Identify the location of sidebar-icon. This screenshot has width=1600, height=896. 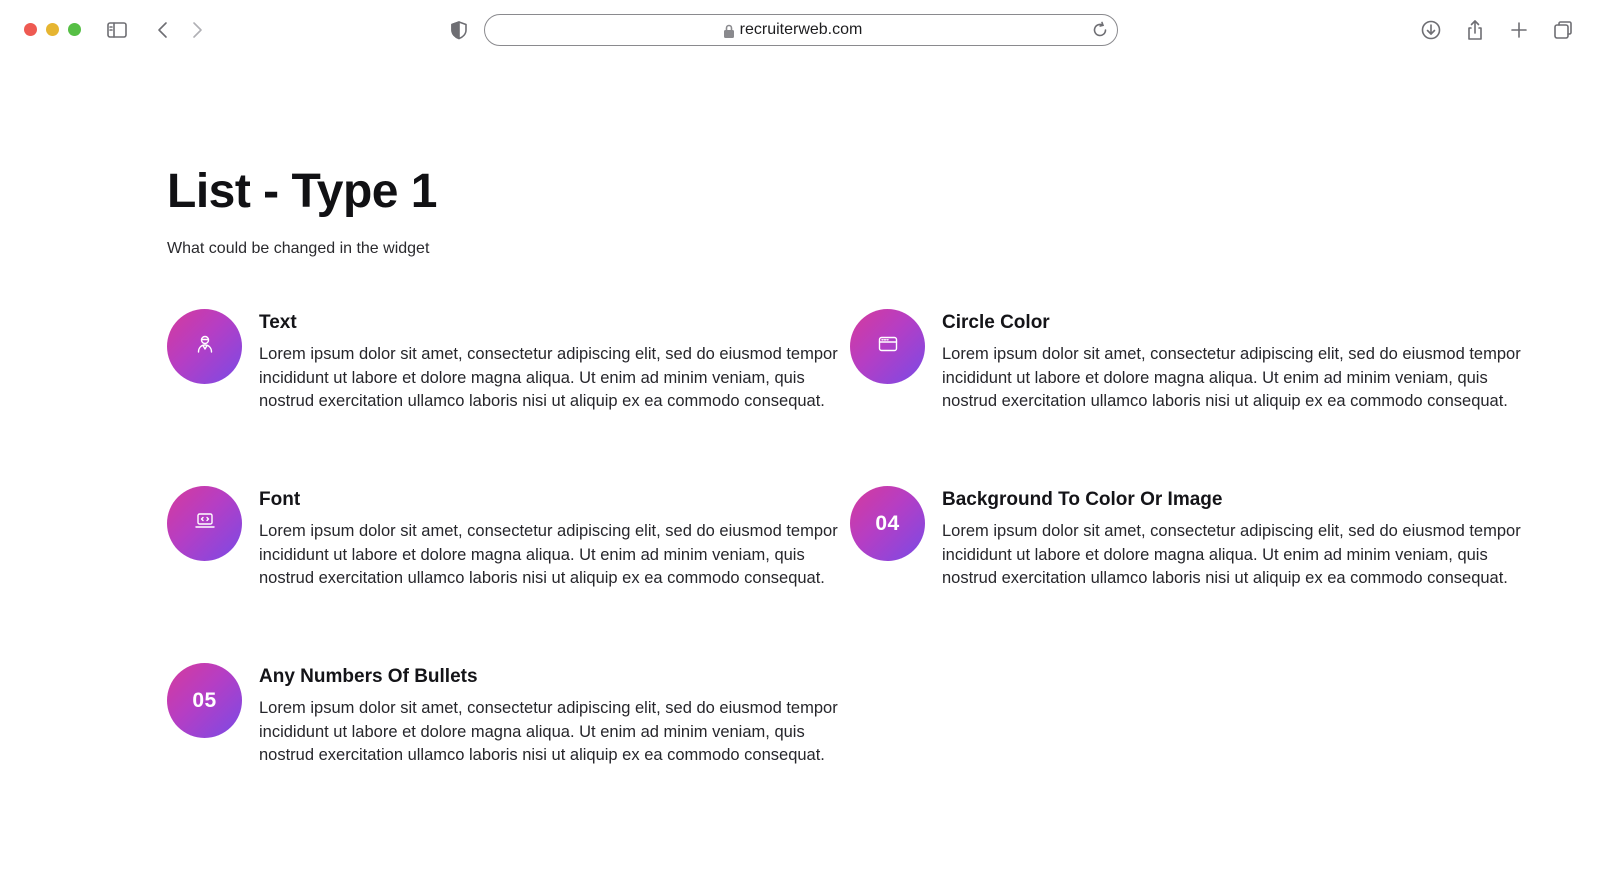
(117, 30).